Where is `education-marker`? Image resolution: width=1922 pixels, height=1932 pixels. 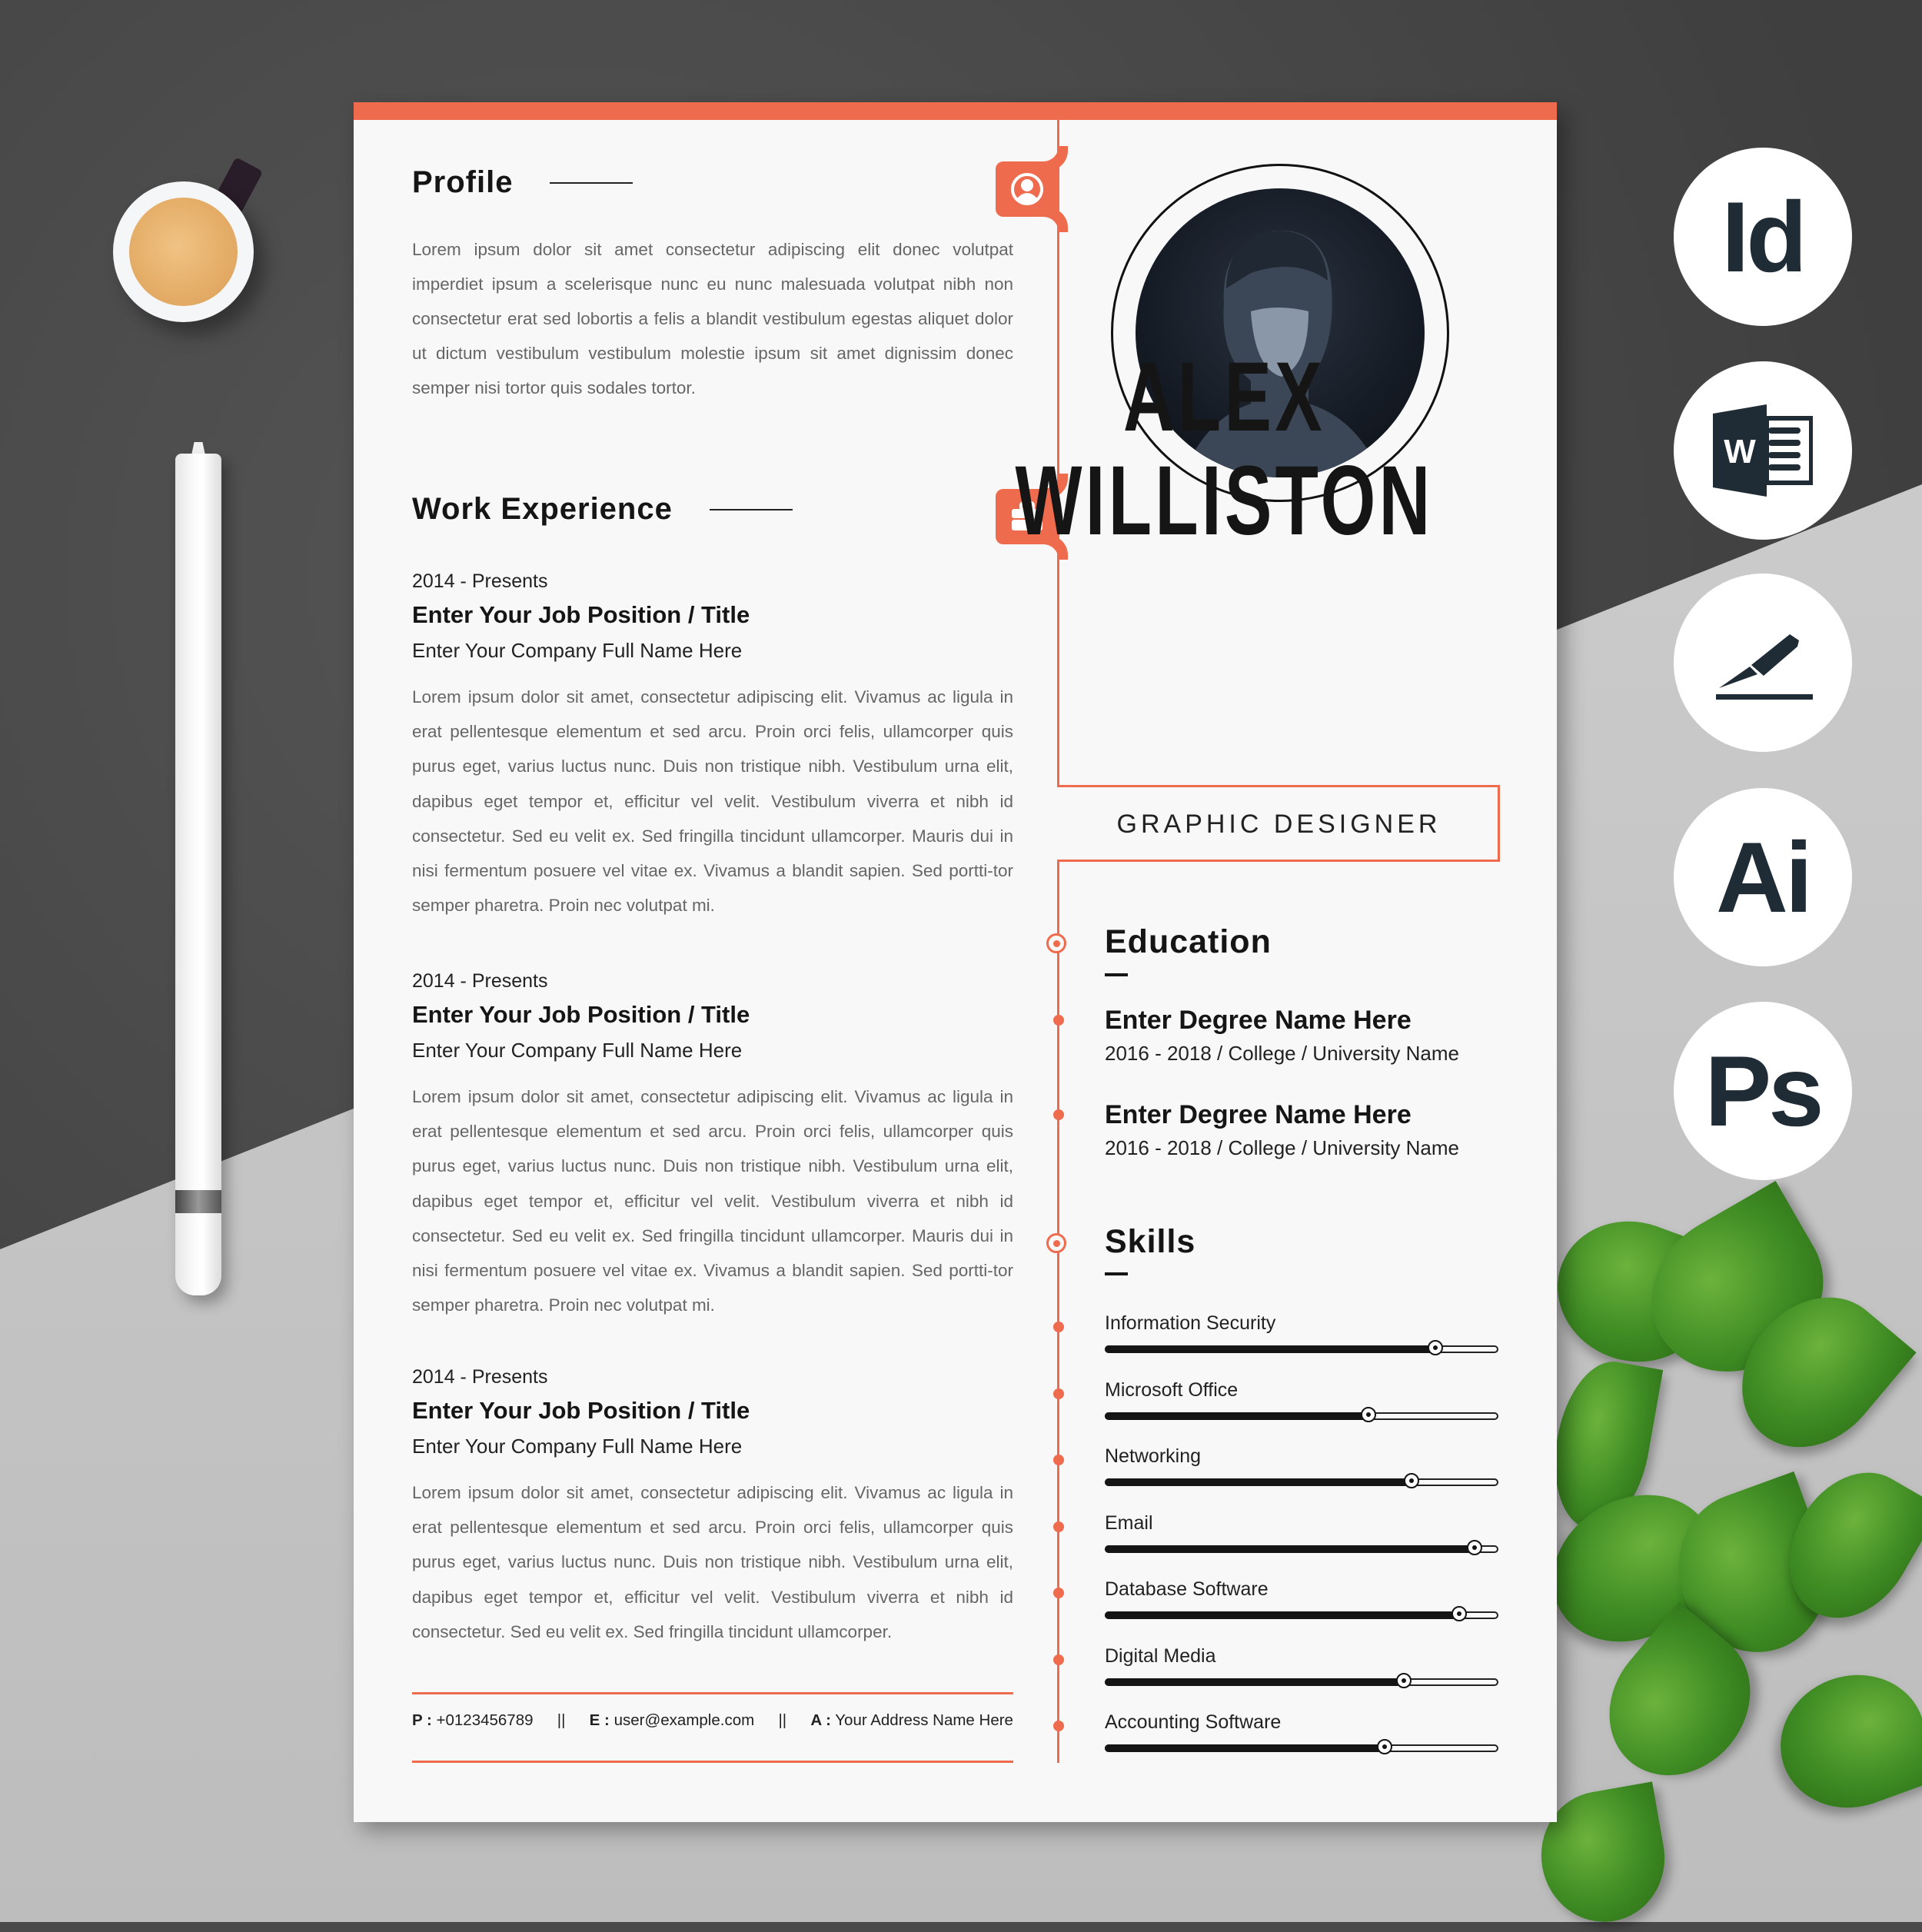
education-marker is located at coordinates (1056, 943).